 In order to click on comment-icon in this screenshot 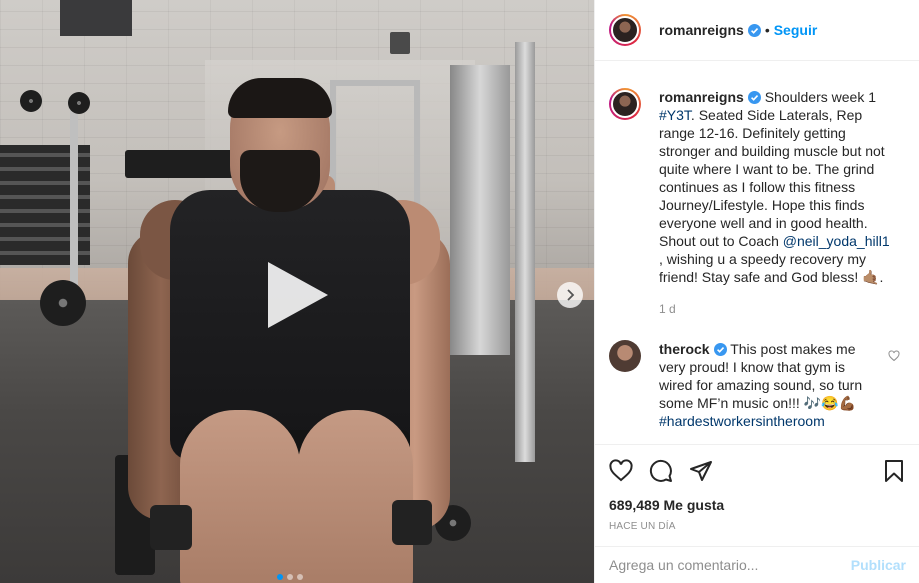, I will do `click(661, 471)`.